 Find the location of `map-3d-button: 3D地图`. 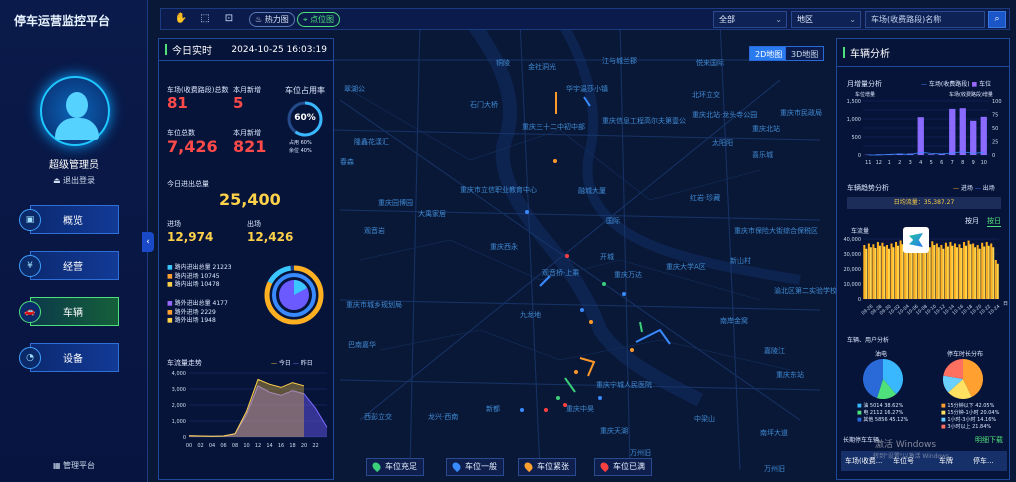

map-3d-button: 3D地图 is located at coordinates (805, 53).